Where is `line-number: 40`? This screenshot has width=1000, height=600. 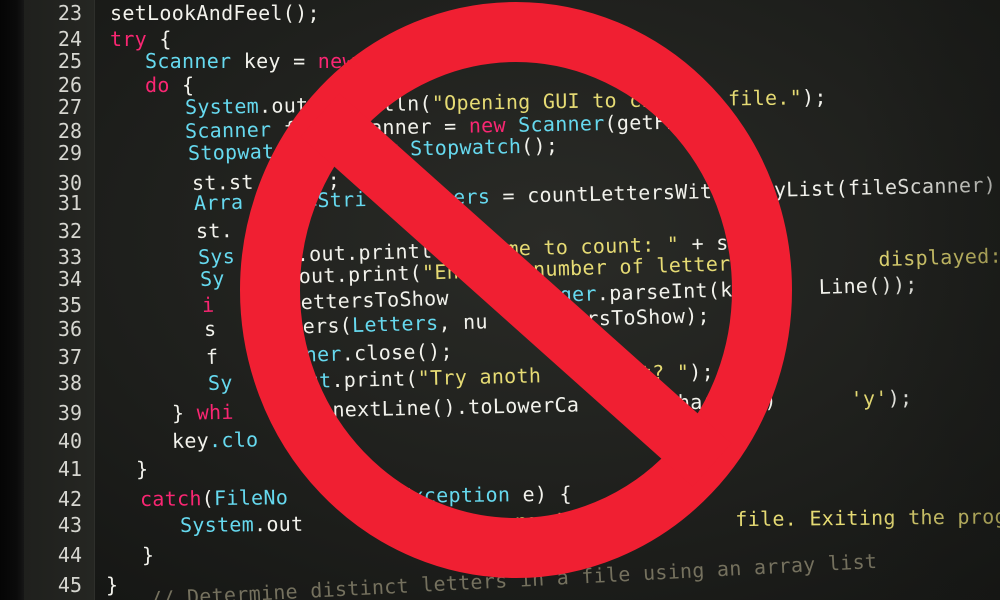 line-number: 40 is located at coordinates (69, 441).